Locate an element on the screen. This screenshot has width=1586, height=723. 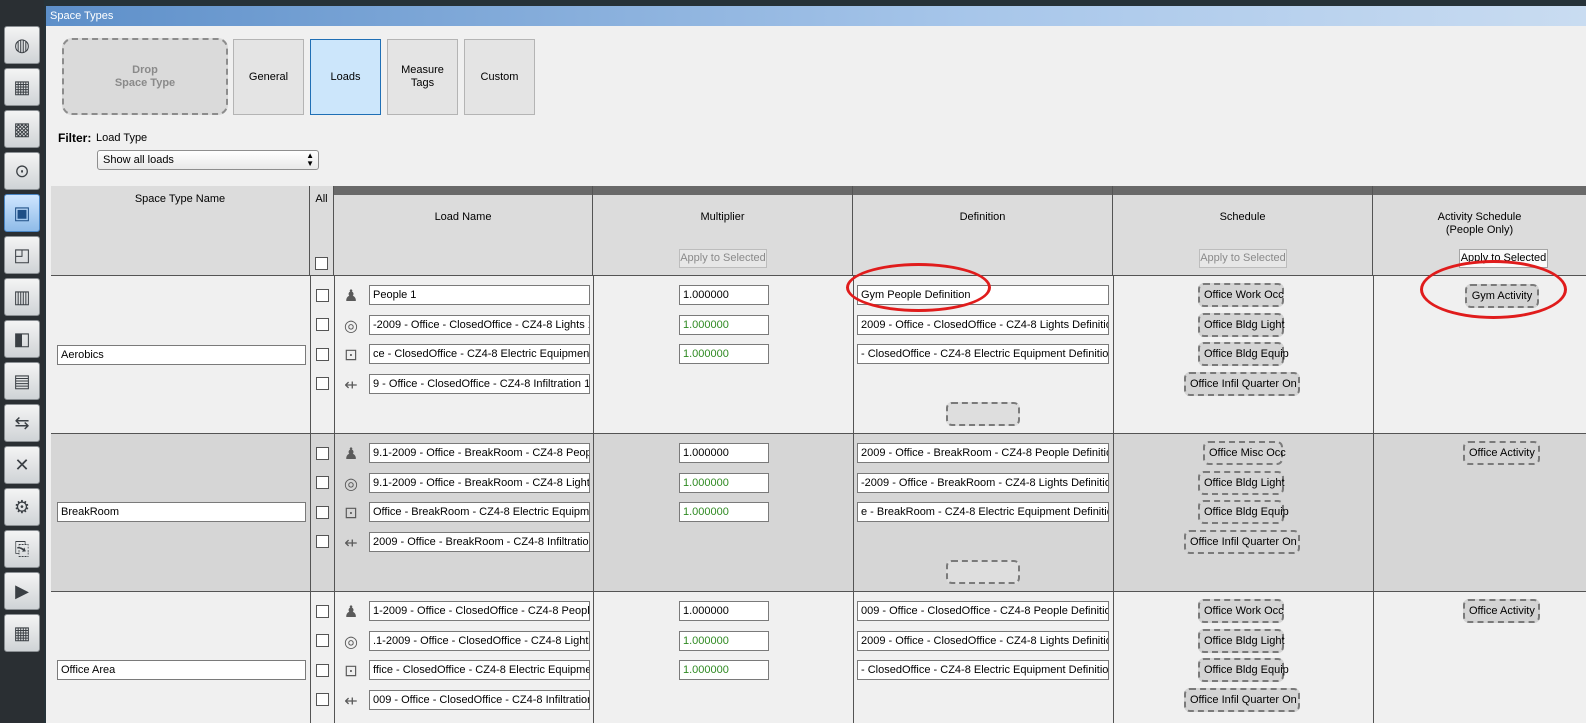
space-type-name-field: BreakRoom is located at coordinates (181, 512).